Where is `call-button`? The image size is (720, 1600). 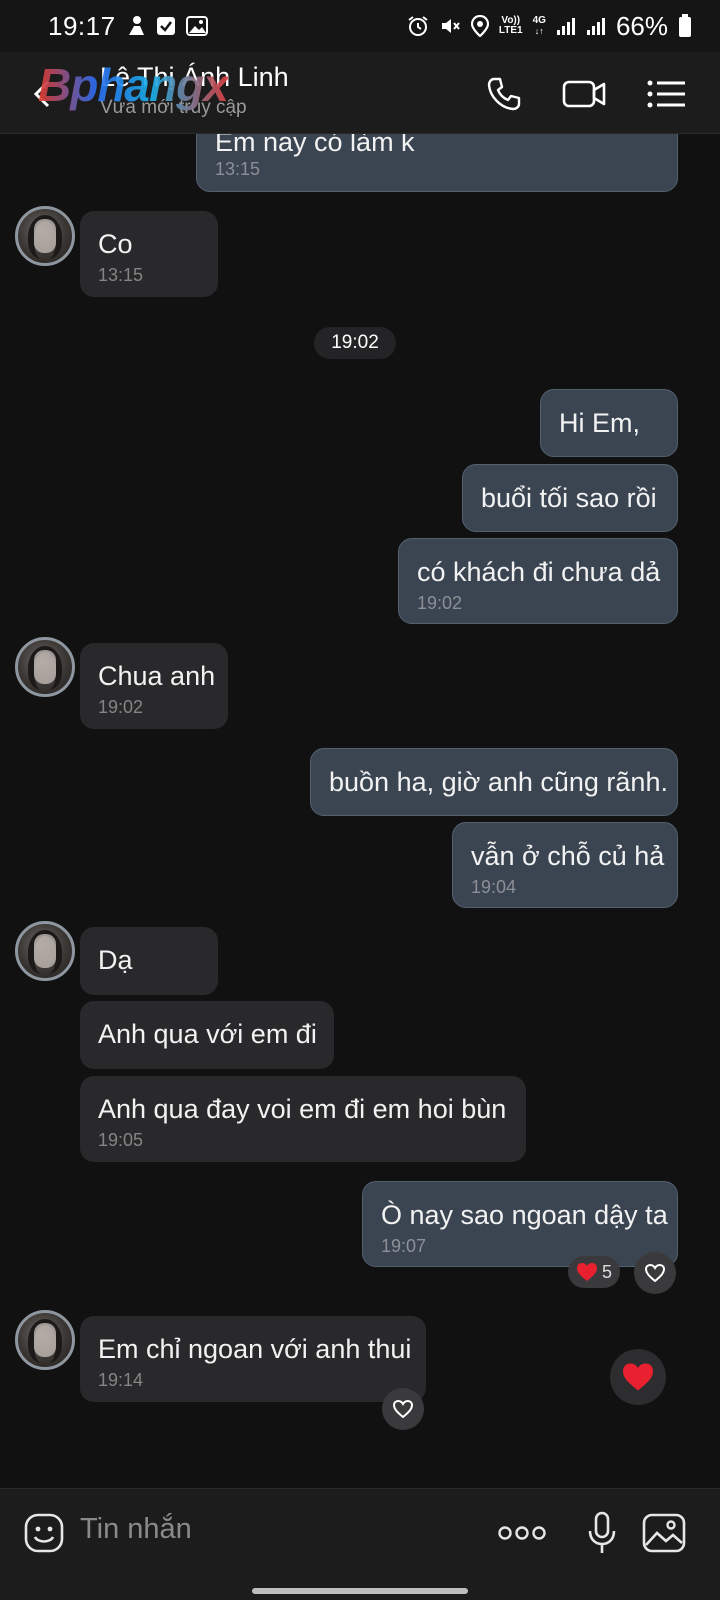 call-button is located at coordinates (504, 94).